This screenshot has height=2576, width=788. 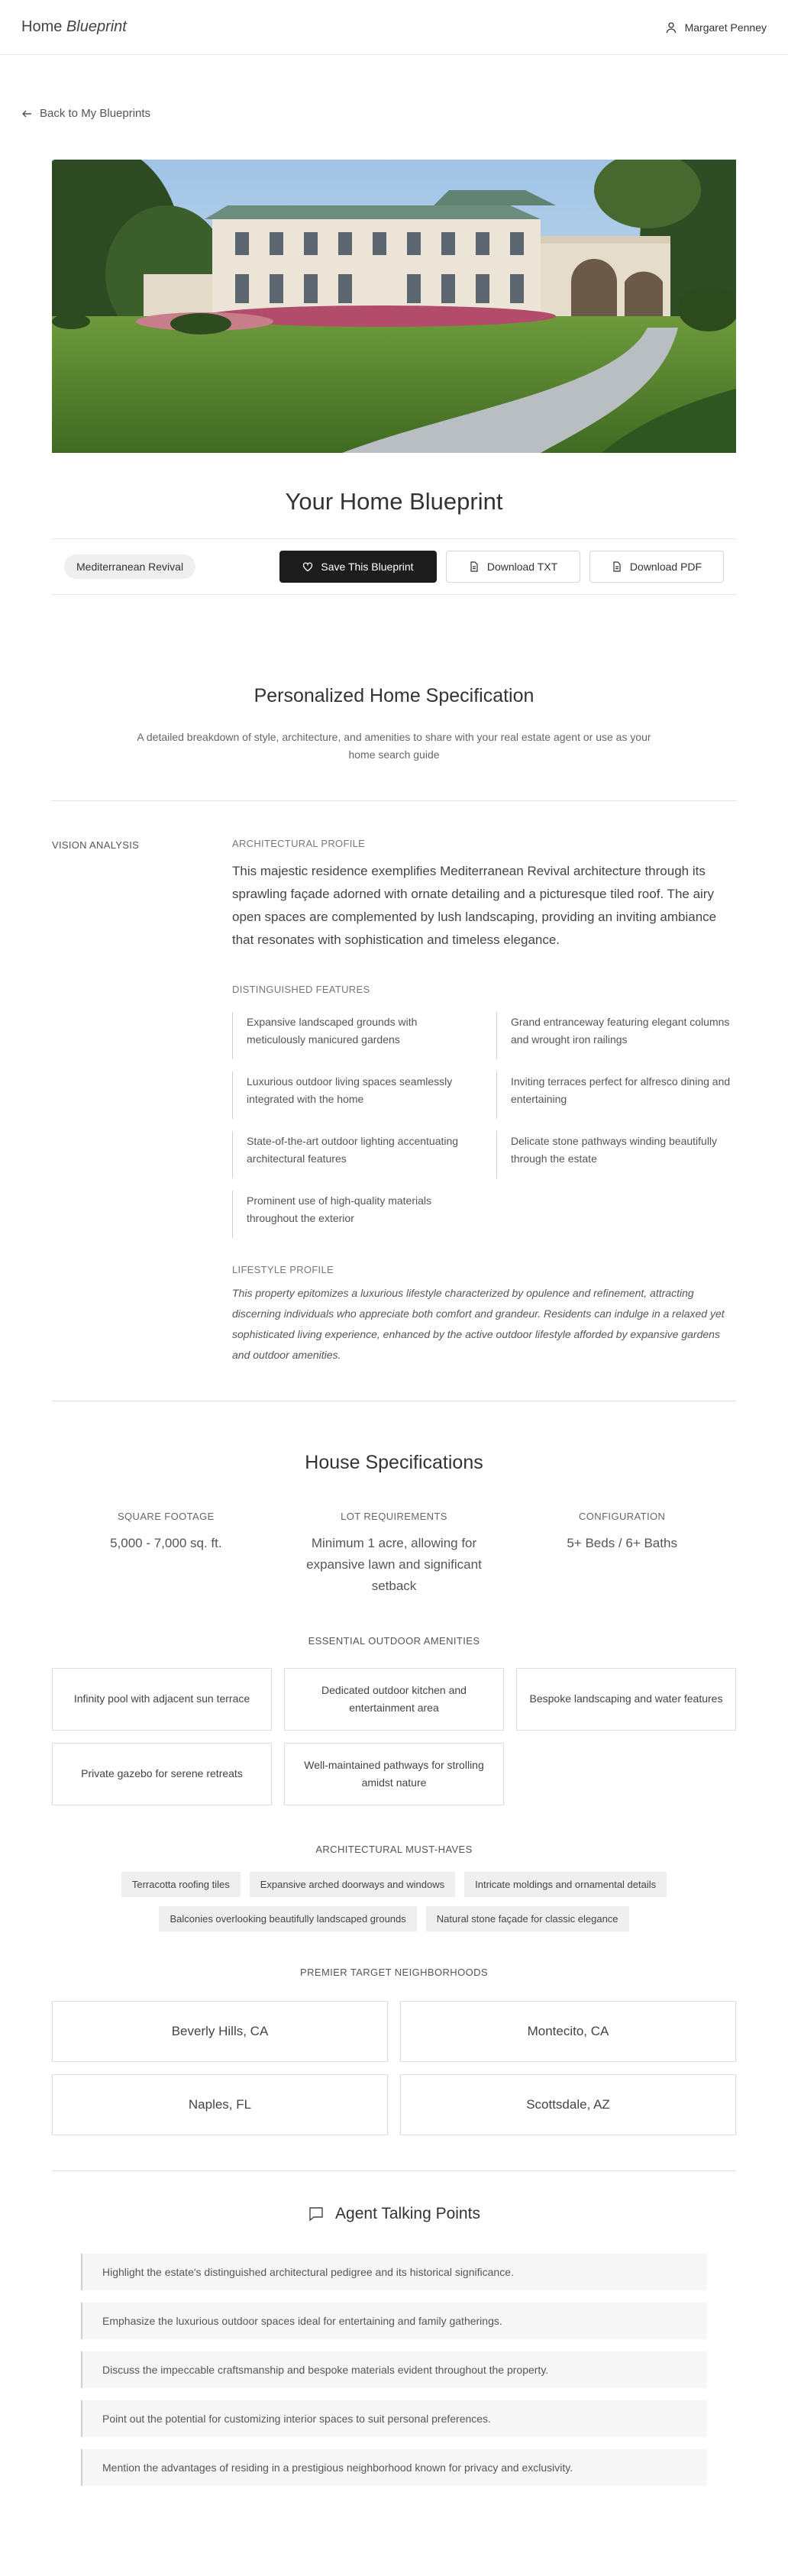 What do you see at coordinates (96, 26) in the screenshot?
I see `brand-text-italic: Blueprint` at bounding box center [96, 26].